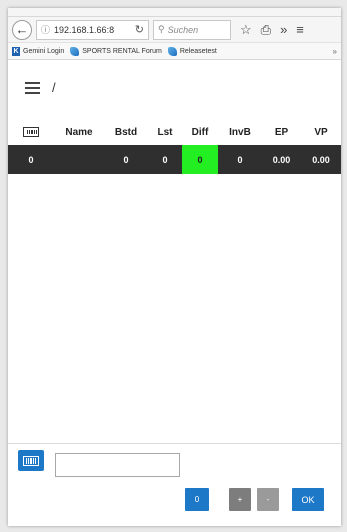 The image size is (347, 532). I want to click on star-icon: ☆, so click(246, 30).